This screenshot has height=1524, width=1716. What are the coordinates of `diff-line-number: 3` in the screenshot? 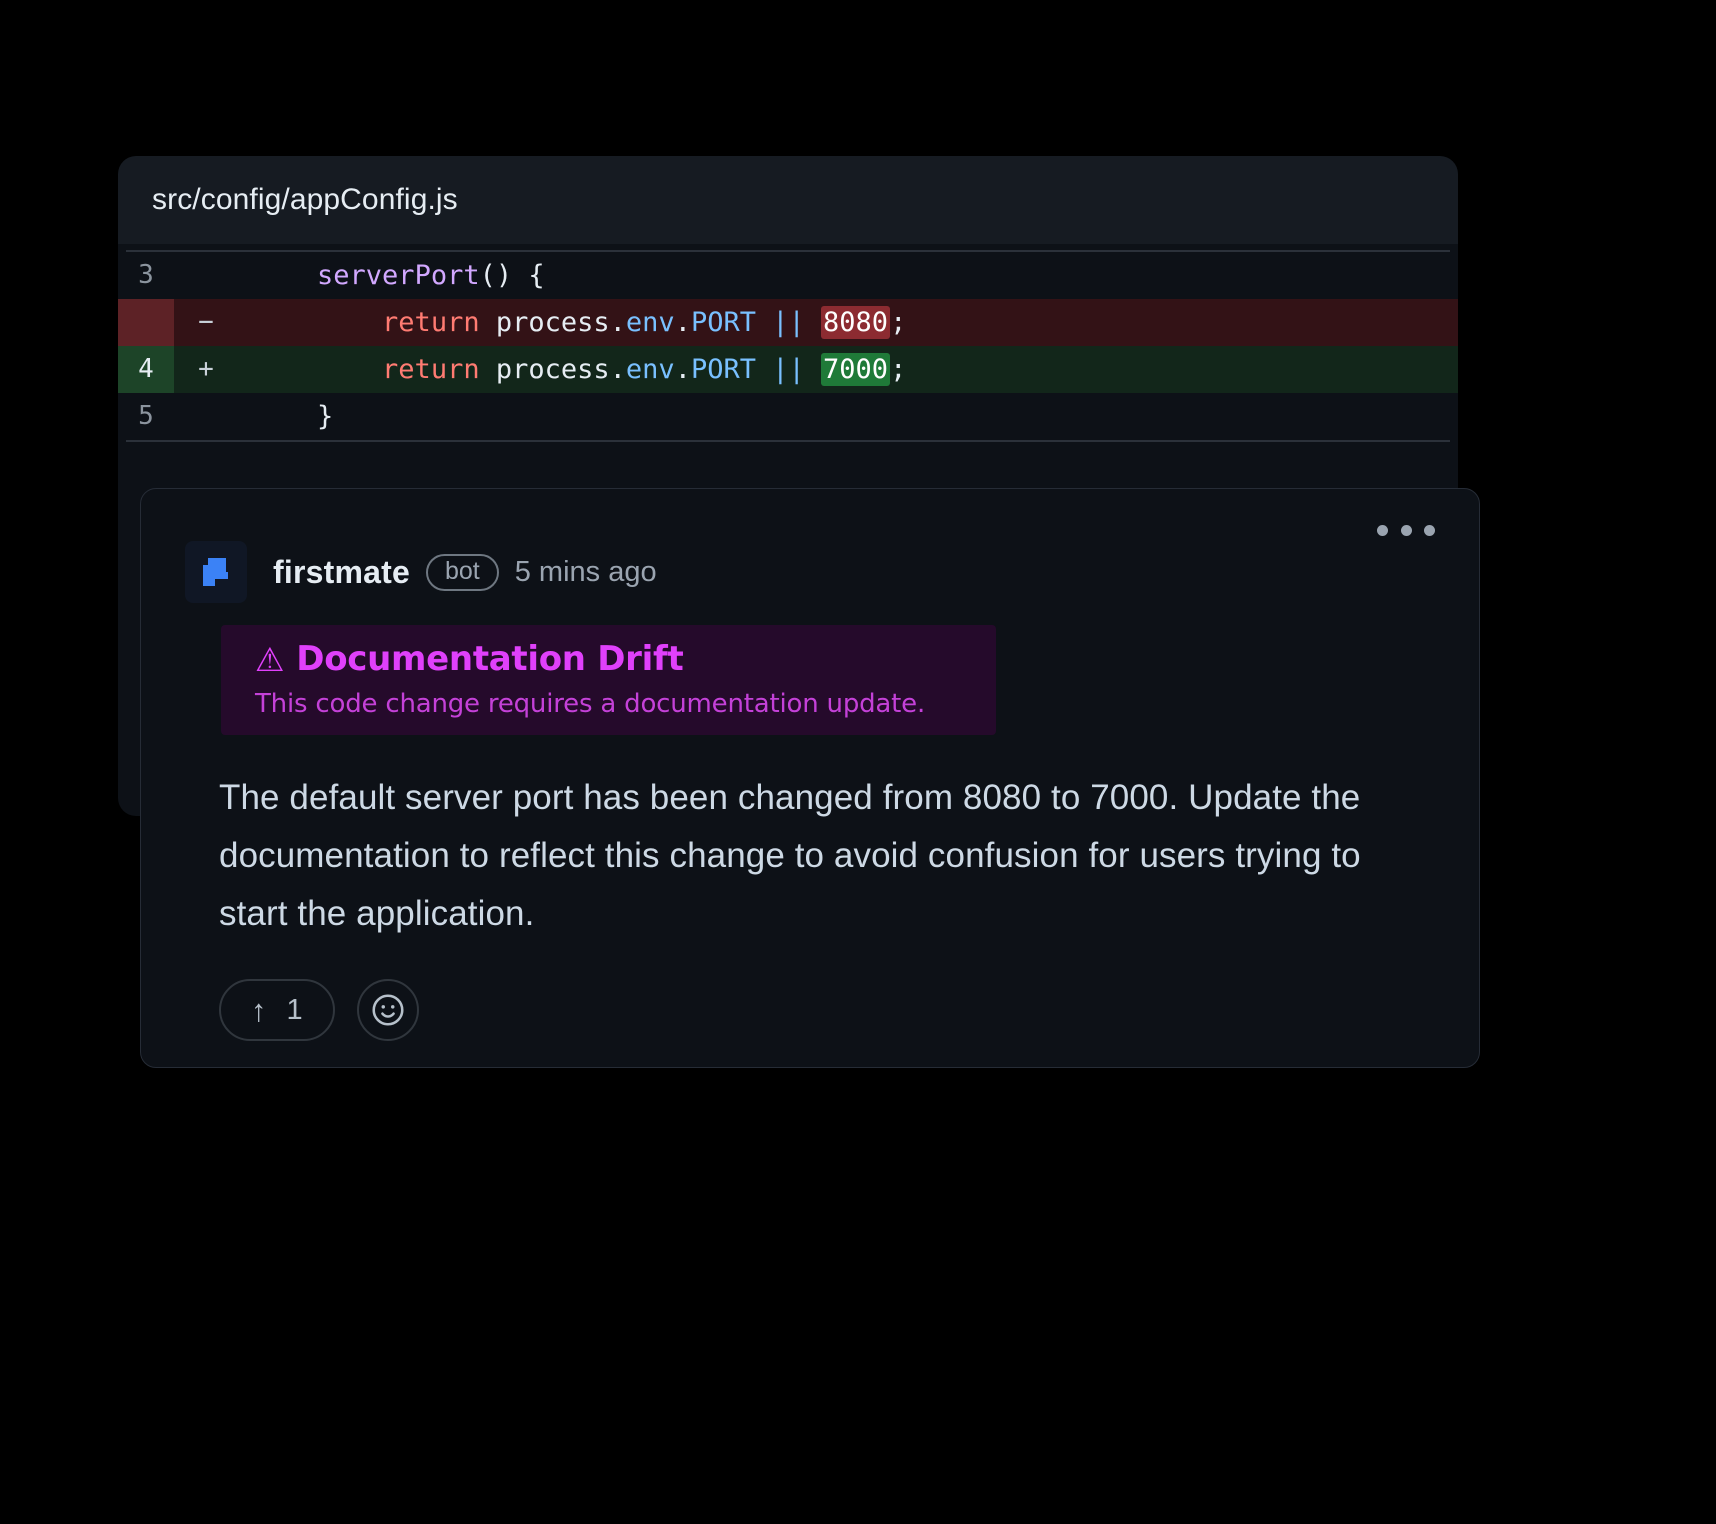 It's located at (146, 275).